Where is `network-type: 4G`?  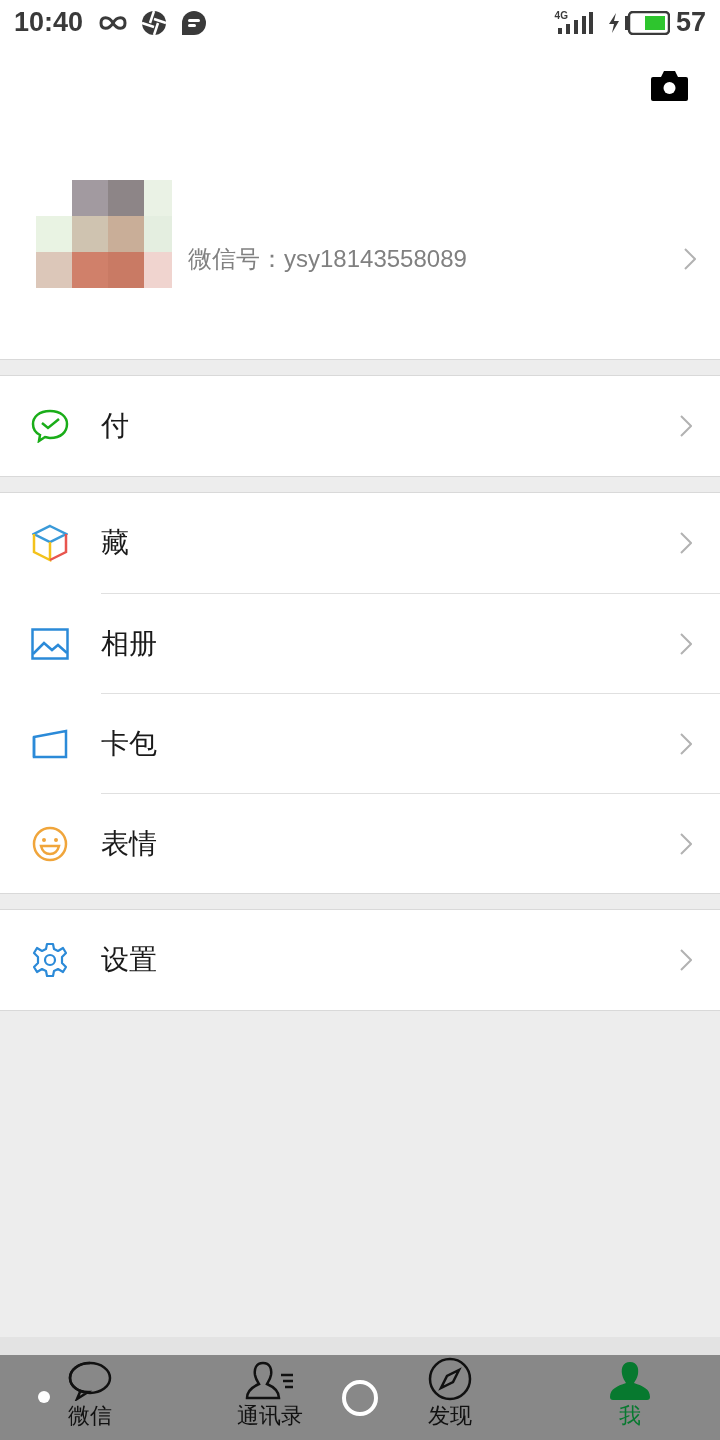 network-type: 4G is located at coordinates (561, 16).